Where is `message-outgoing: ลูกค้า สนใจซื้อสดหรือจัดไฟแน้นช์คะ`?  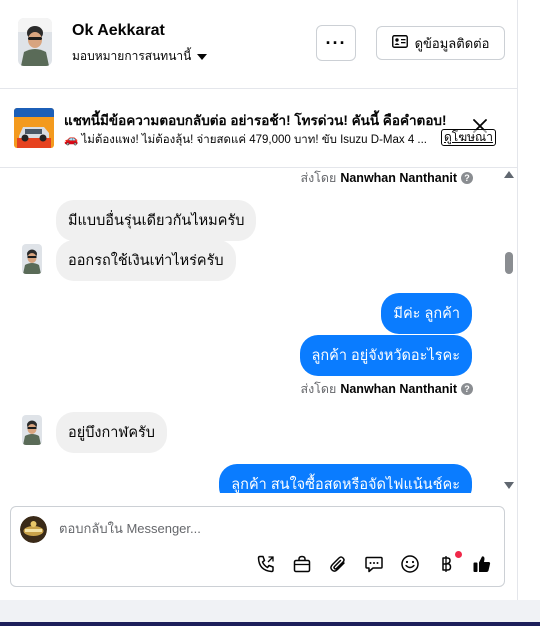
message-outgoing: ลูกค้า สนใจซื้อสดหรือจัดไฟแน้นช์คะ is located at coordinates (345, 478).